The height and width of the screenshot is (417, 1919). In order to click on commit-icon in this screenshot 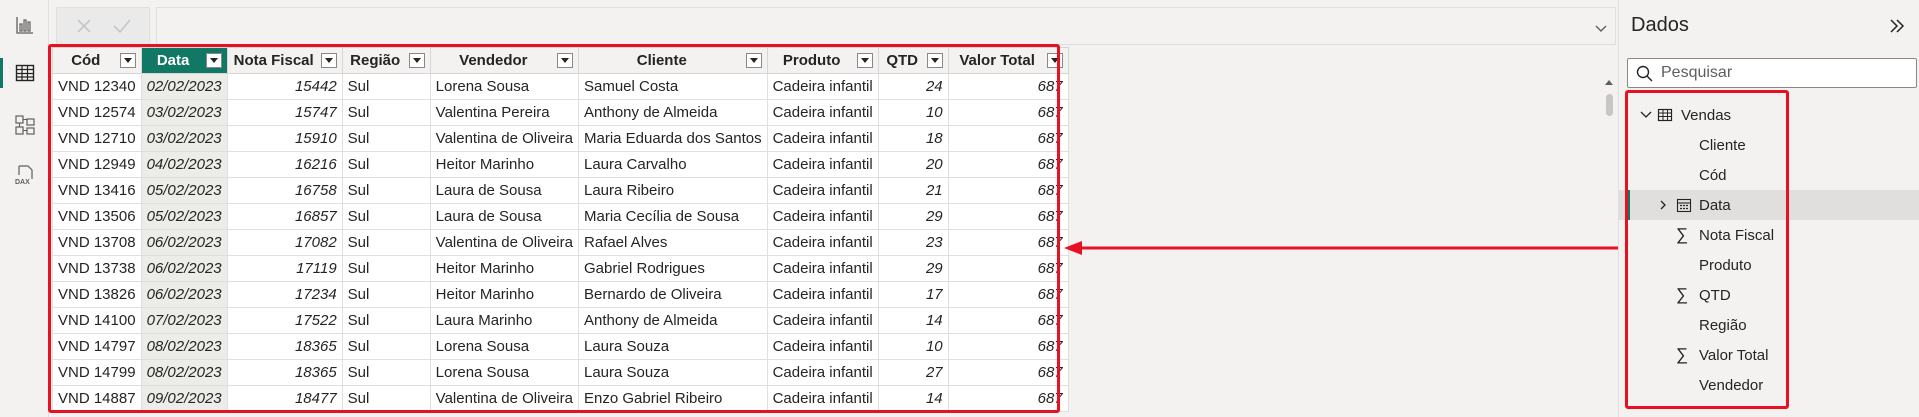, I will do `click(122, 26)`.